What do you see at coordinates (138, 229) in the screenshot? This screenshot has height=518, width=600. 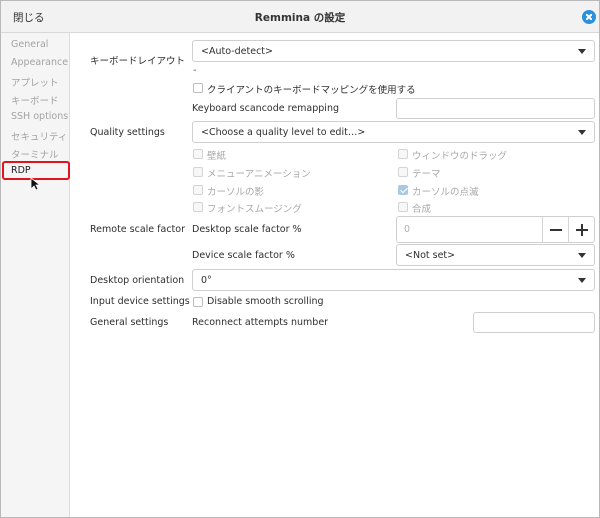 I see `remote-scale-label: Remote scale factor` at bounding box center [138, 229].